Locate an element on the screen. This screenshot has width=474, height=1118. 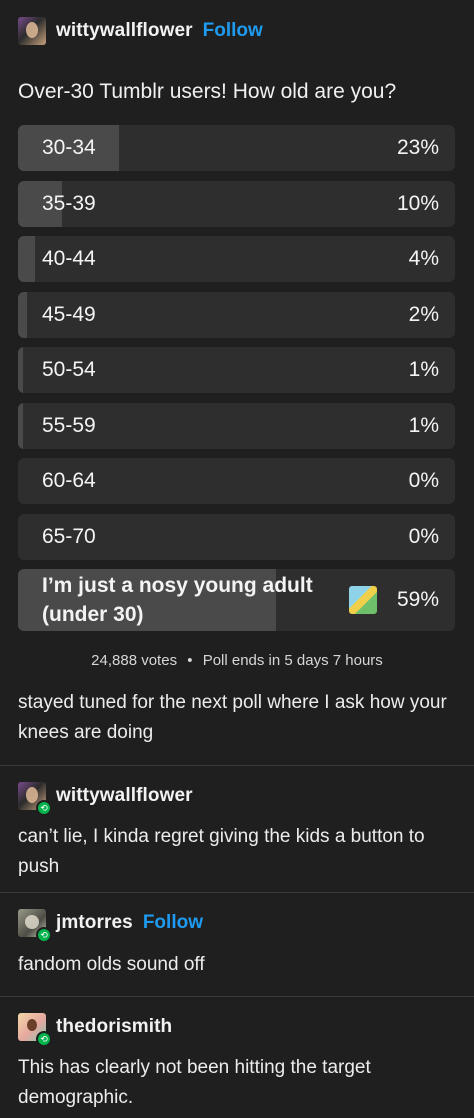
poll-option-percent: 10% is located at coordinates (417, 203).